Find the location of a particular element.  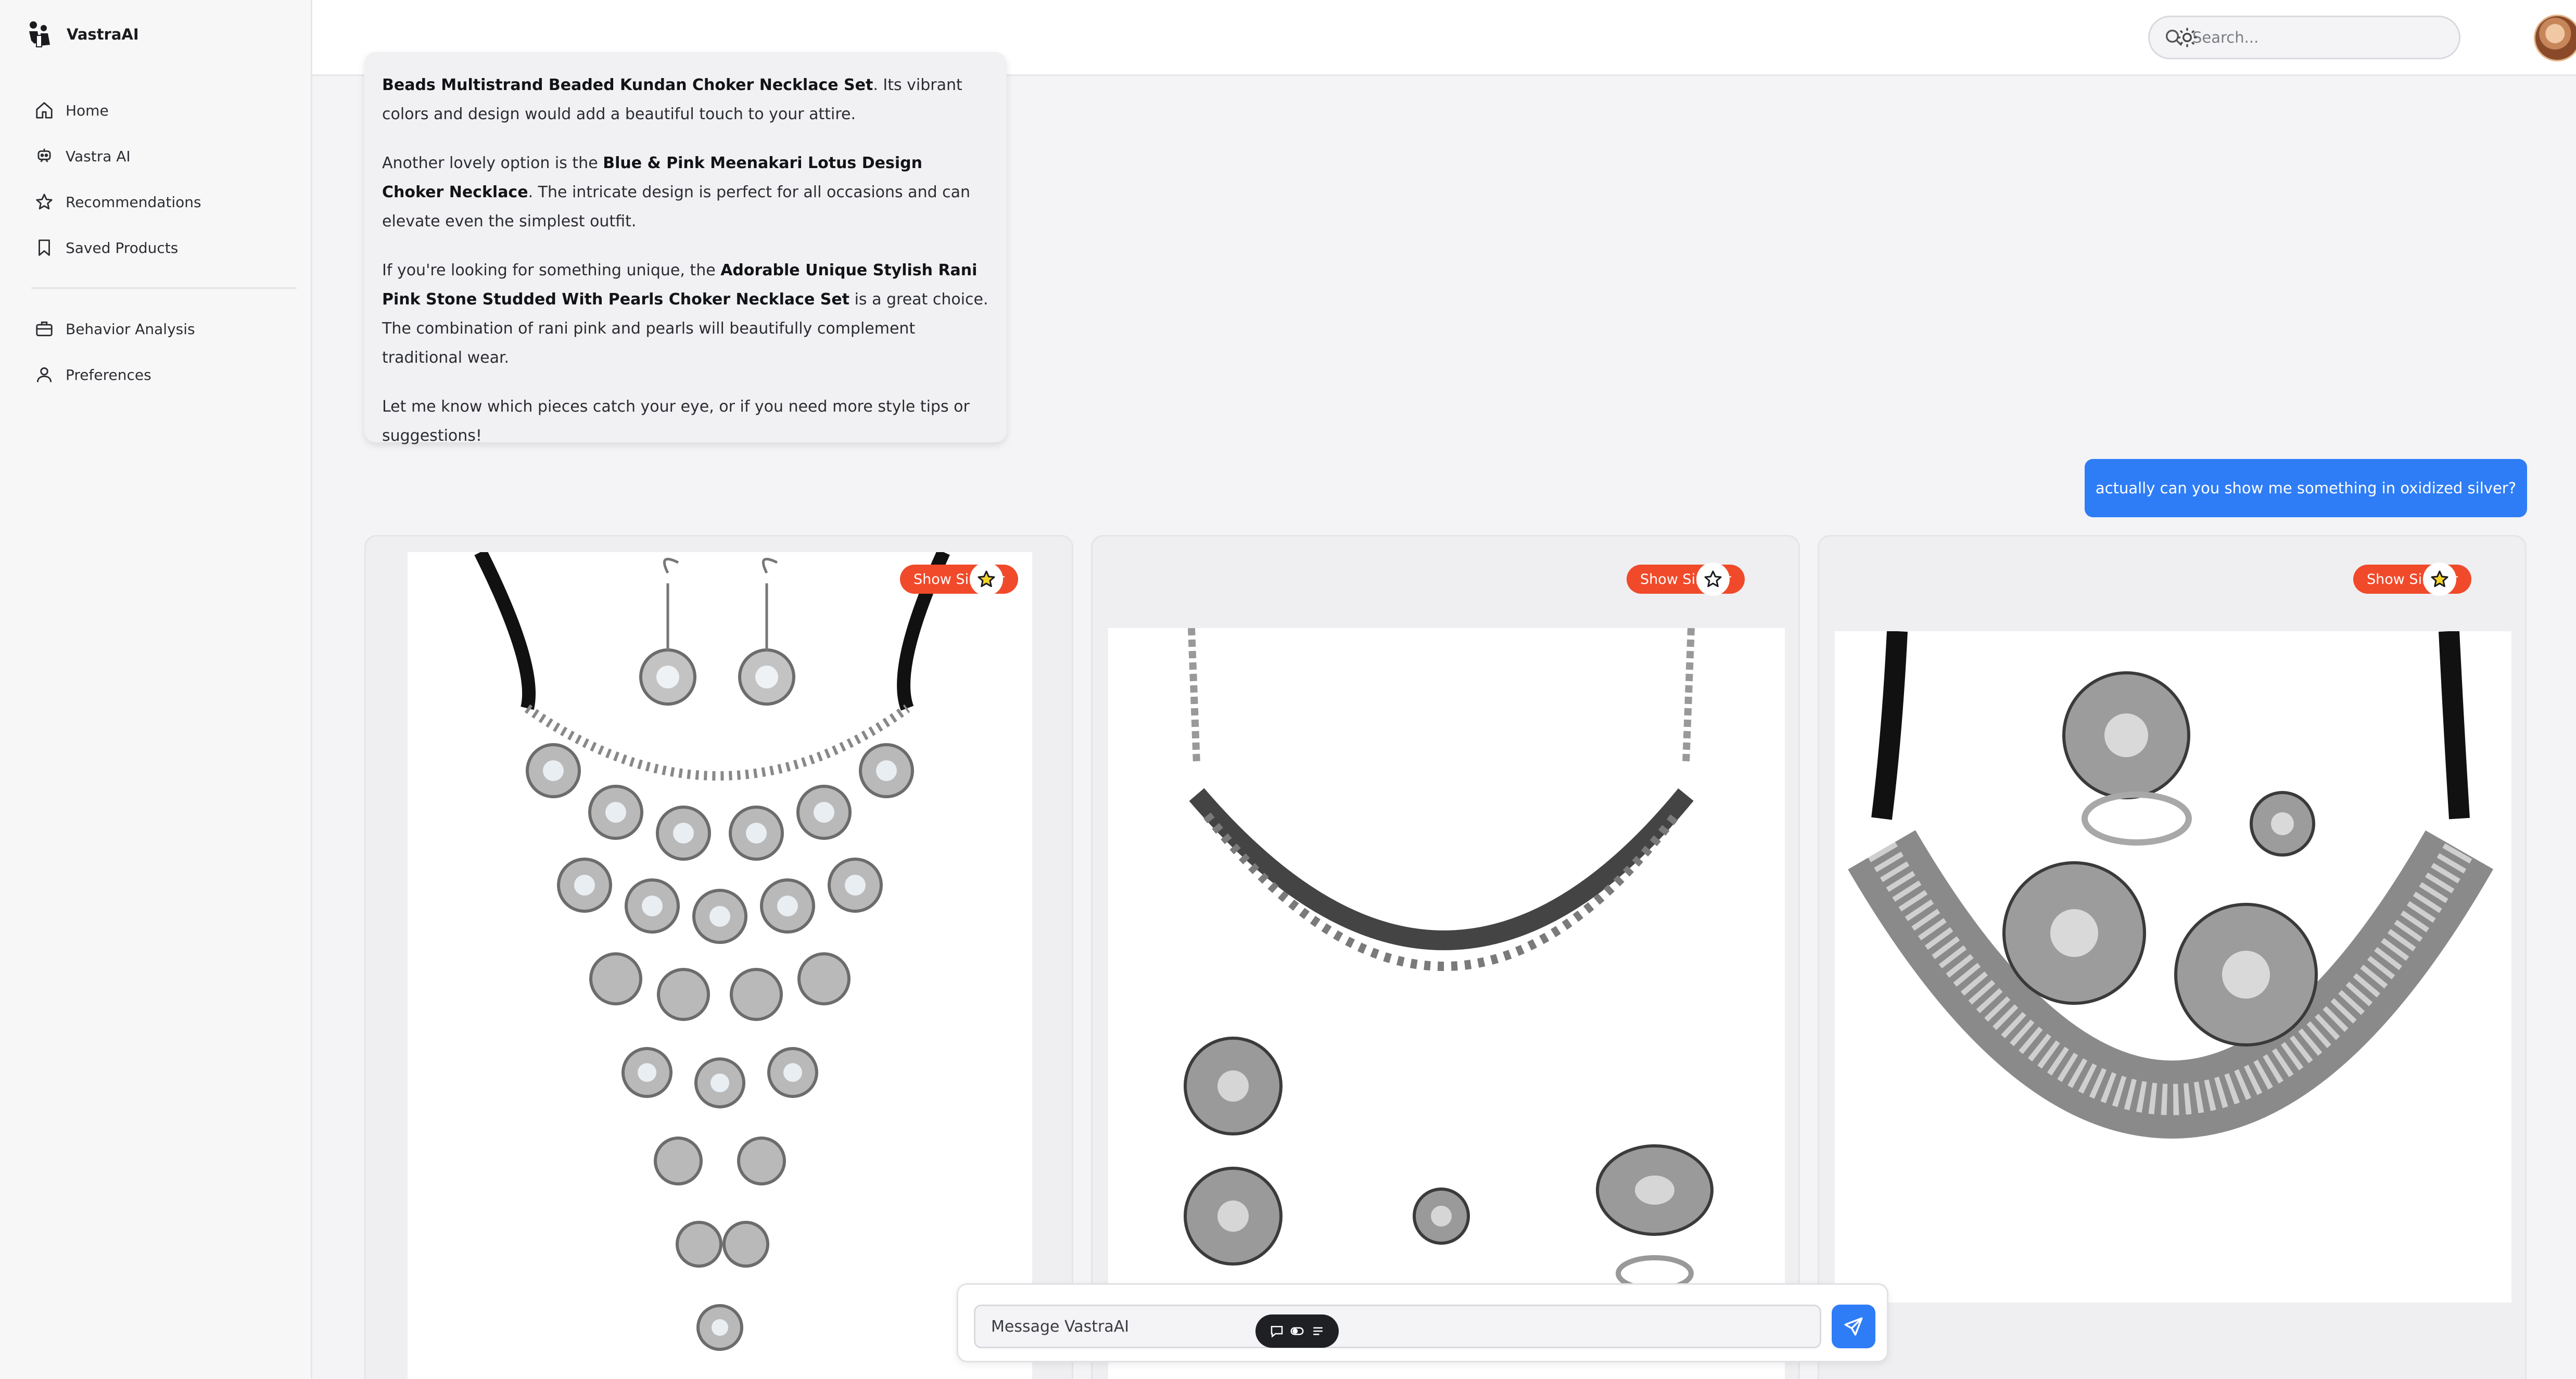

sidebar-item-label: Behavior Analysis is located at coordinates (130, 329).